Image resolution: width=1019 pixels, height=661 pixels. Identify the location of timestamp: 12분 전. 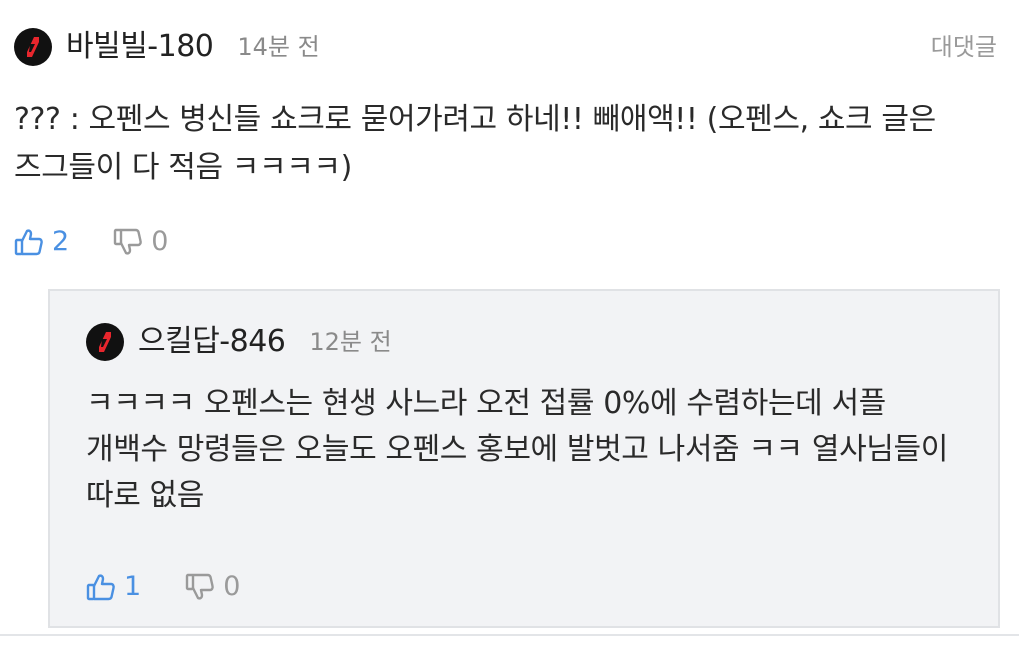
(350, 342).